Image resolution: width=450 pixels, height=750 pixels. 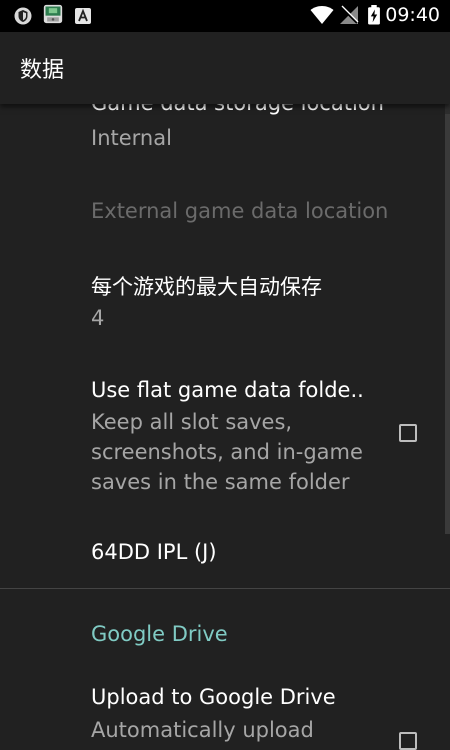 I want to click on status-bar: 09:40, so click(x=225, y=16).